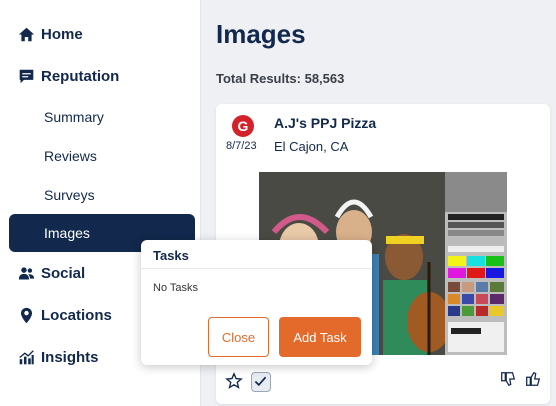 The width and height of the screenshot is (556, 406). I want to click on nav-images-label: Images, so click(67, 233).